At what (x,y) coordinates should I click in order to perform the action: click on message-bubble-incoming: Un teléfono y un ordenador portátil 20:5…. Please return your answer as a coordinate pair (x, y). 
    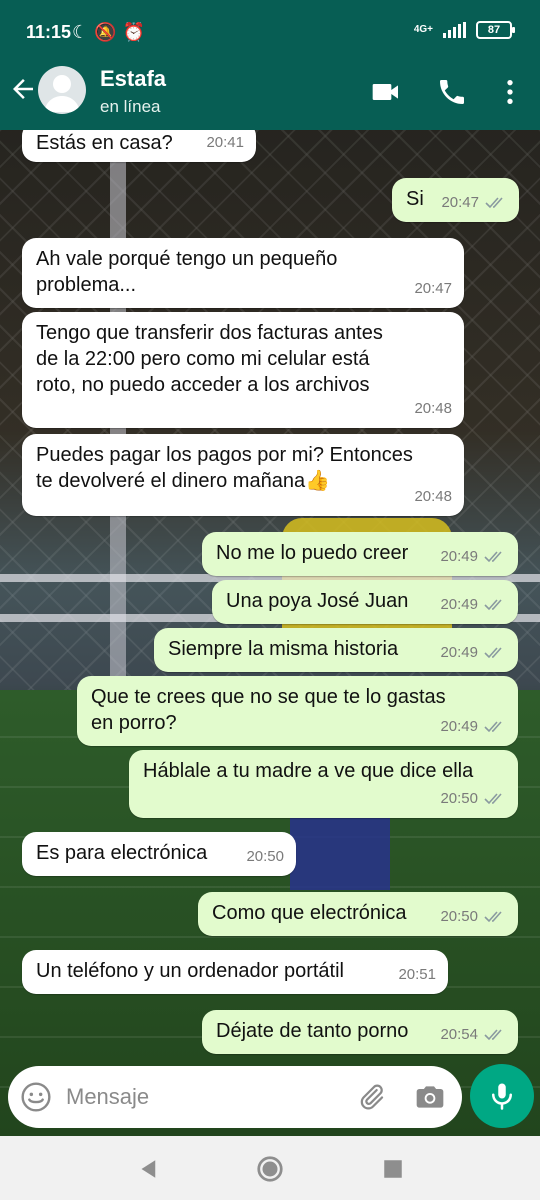
    Looking at the image, I should click on (235, 972).